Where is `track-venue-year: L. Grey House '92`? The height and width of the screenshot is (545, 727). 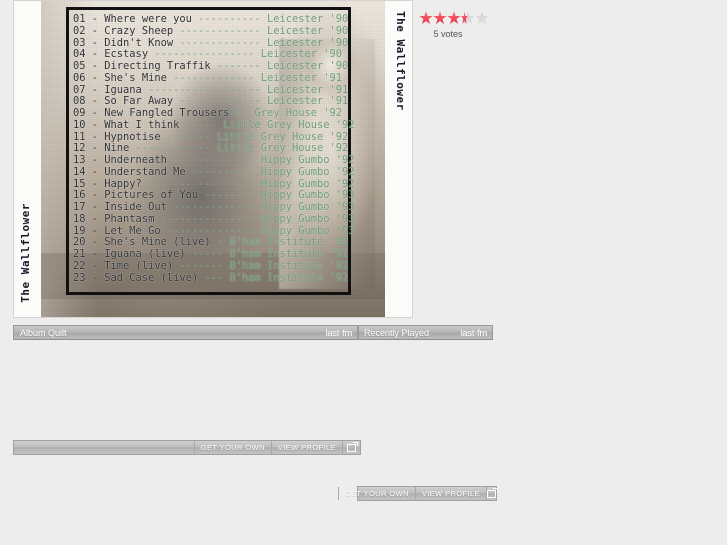
track-venue-year: L. Grey House '92 is located at coordinates (289, 113).